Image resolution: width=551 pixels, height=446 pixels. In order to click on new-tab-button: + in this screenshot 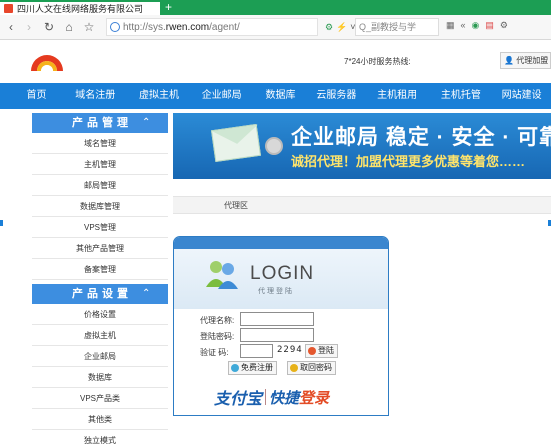, I will do `click(168, 7)`.